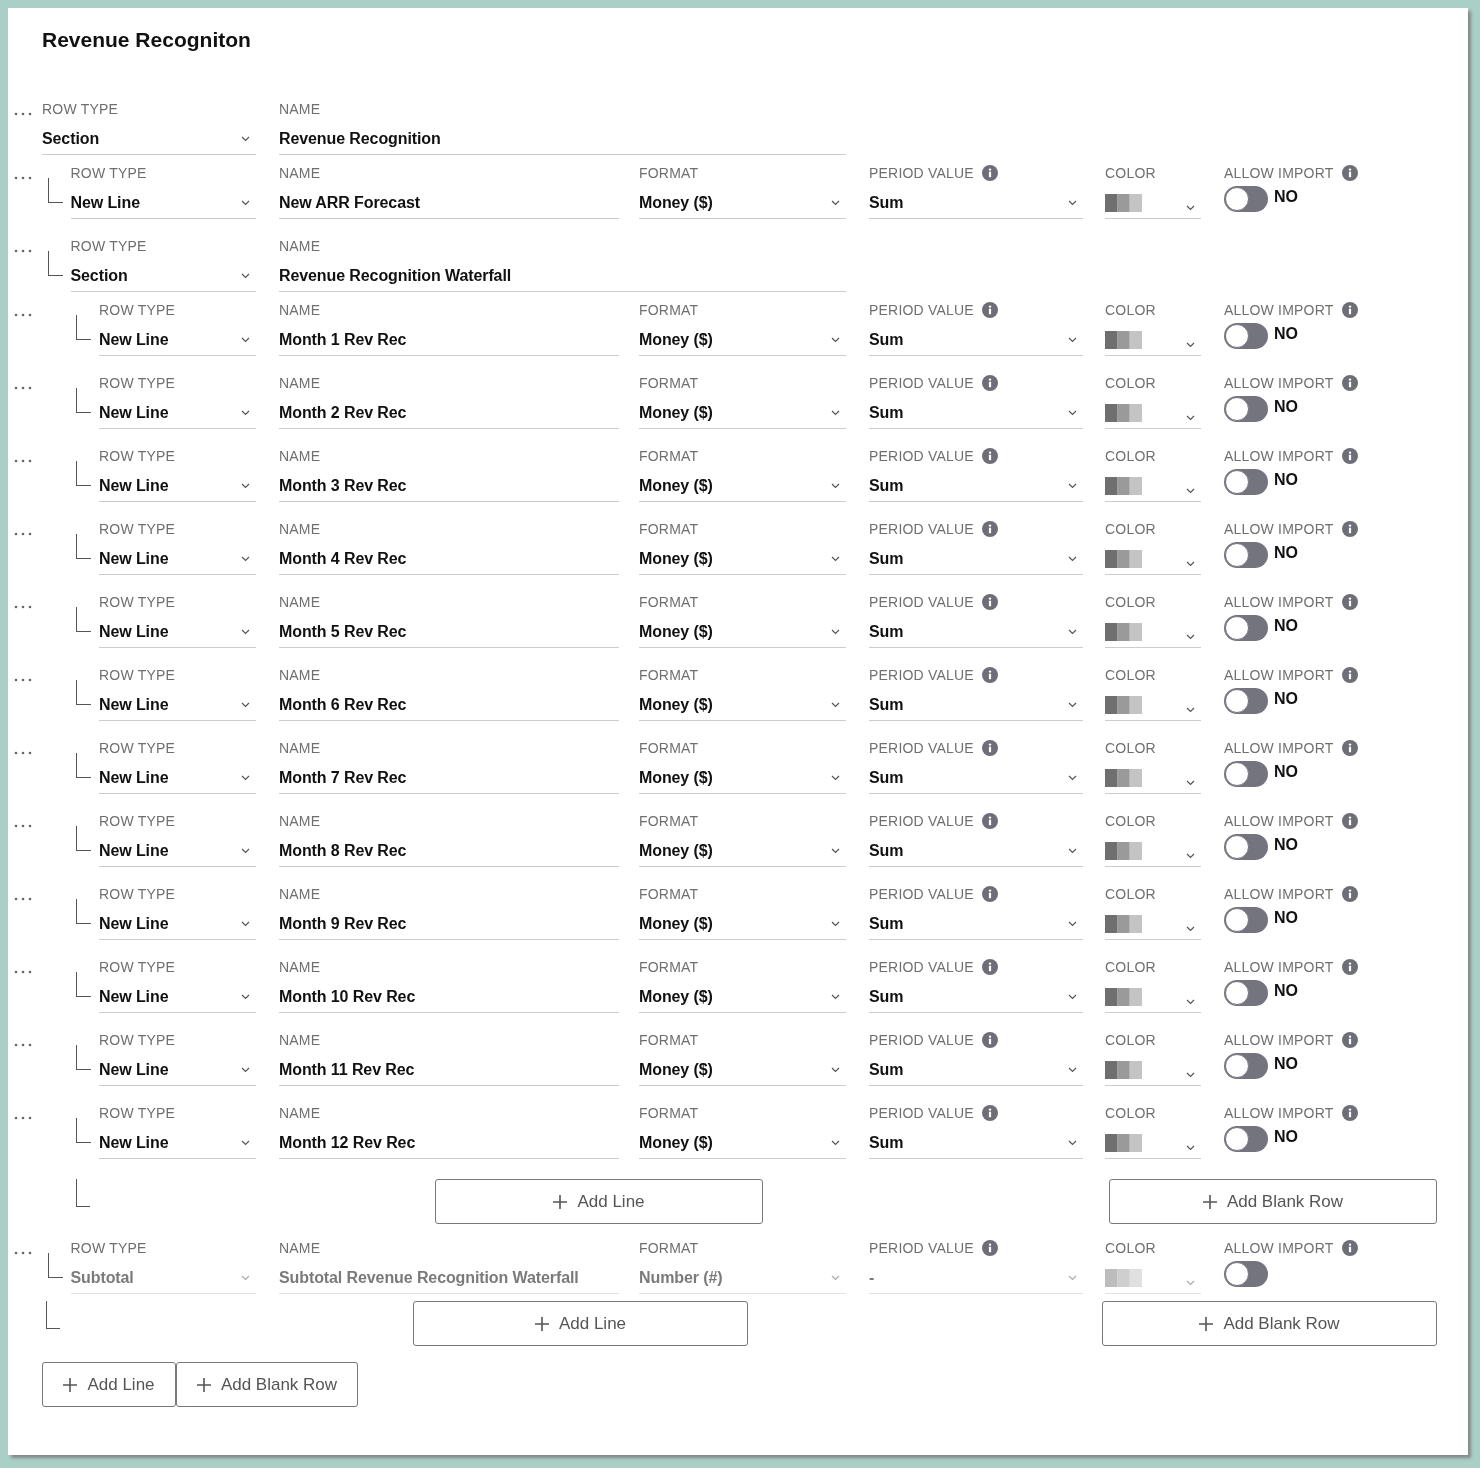  What do you see at coordinates (449, 778) in the screenshot?
I see `name-input: Month 7 Rev Rec` at bounding box center [449, 778].